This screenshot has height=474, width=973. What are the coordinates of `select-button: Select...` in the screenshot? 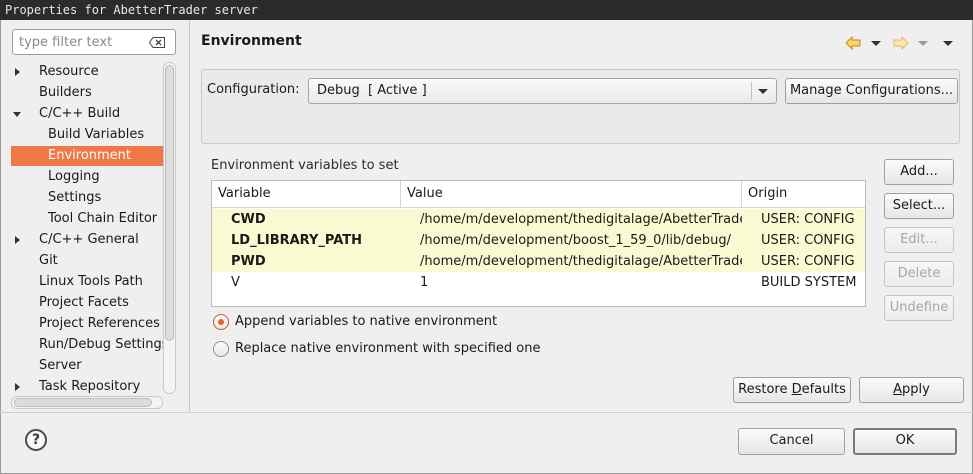 It's located at (919, 206).